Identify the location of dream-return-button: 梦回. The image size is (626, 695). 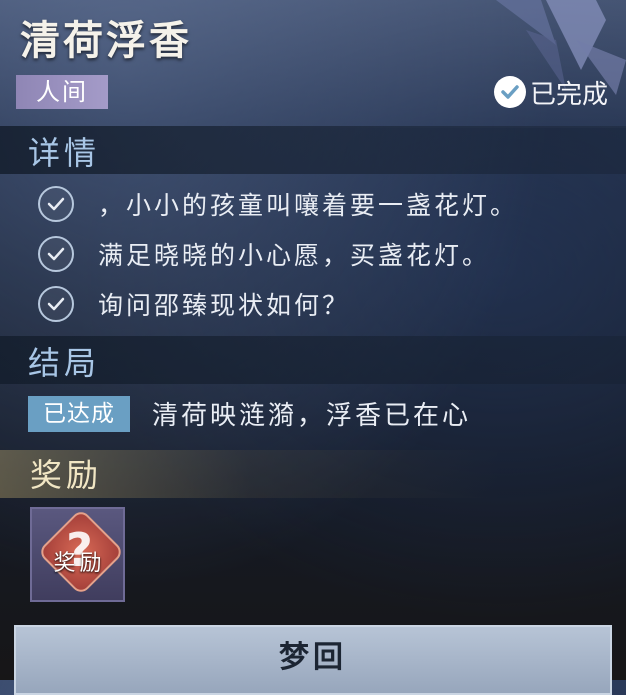
(313, 660).